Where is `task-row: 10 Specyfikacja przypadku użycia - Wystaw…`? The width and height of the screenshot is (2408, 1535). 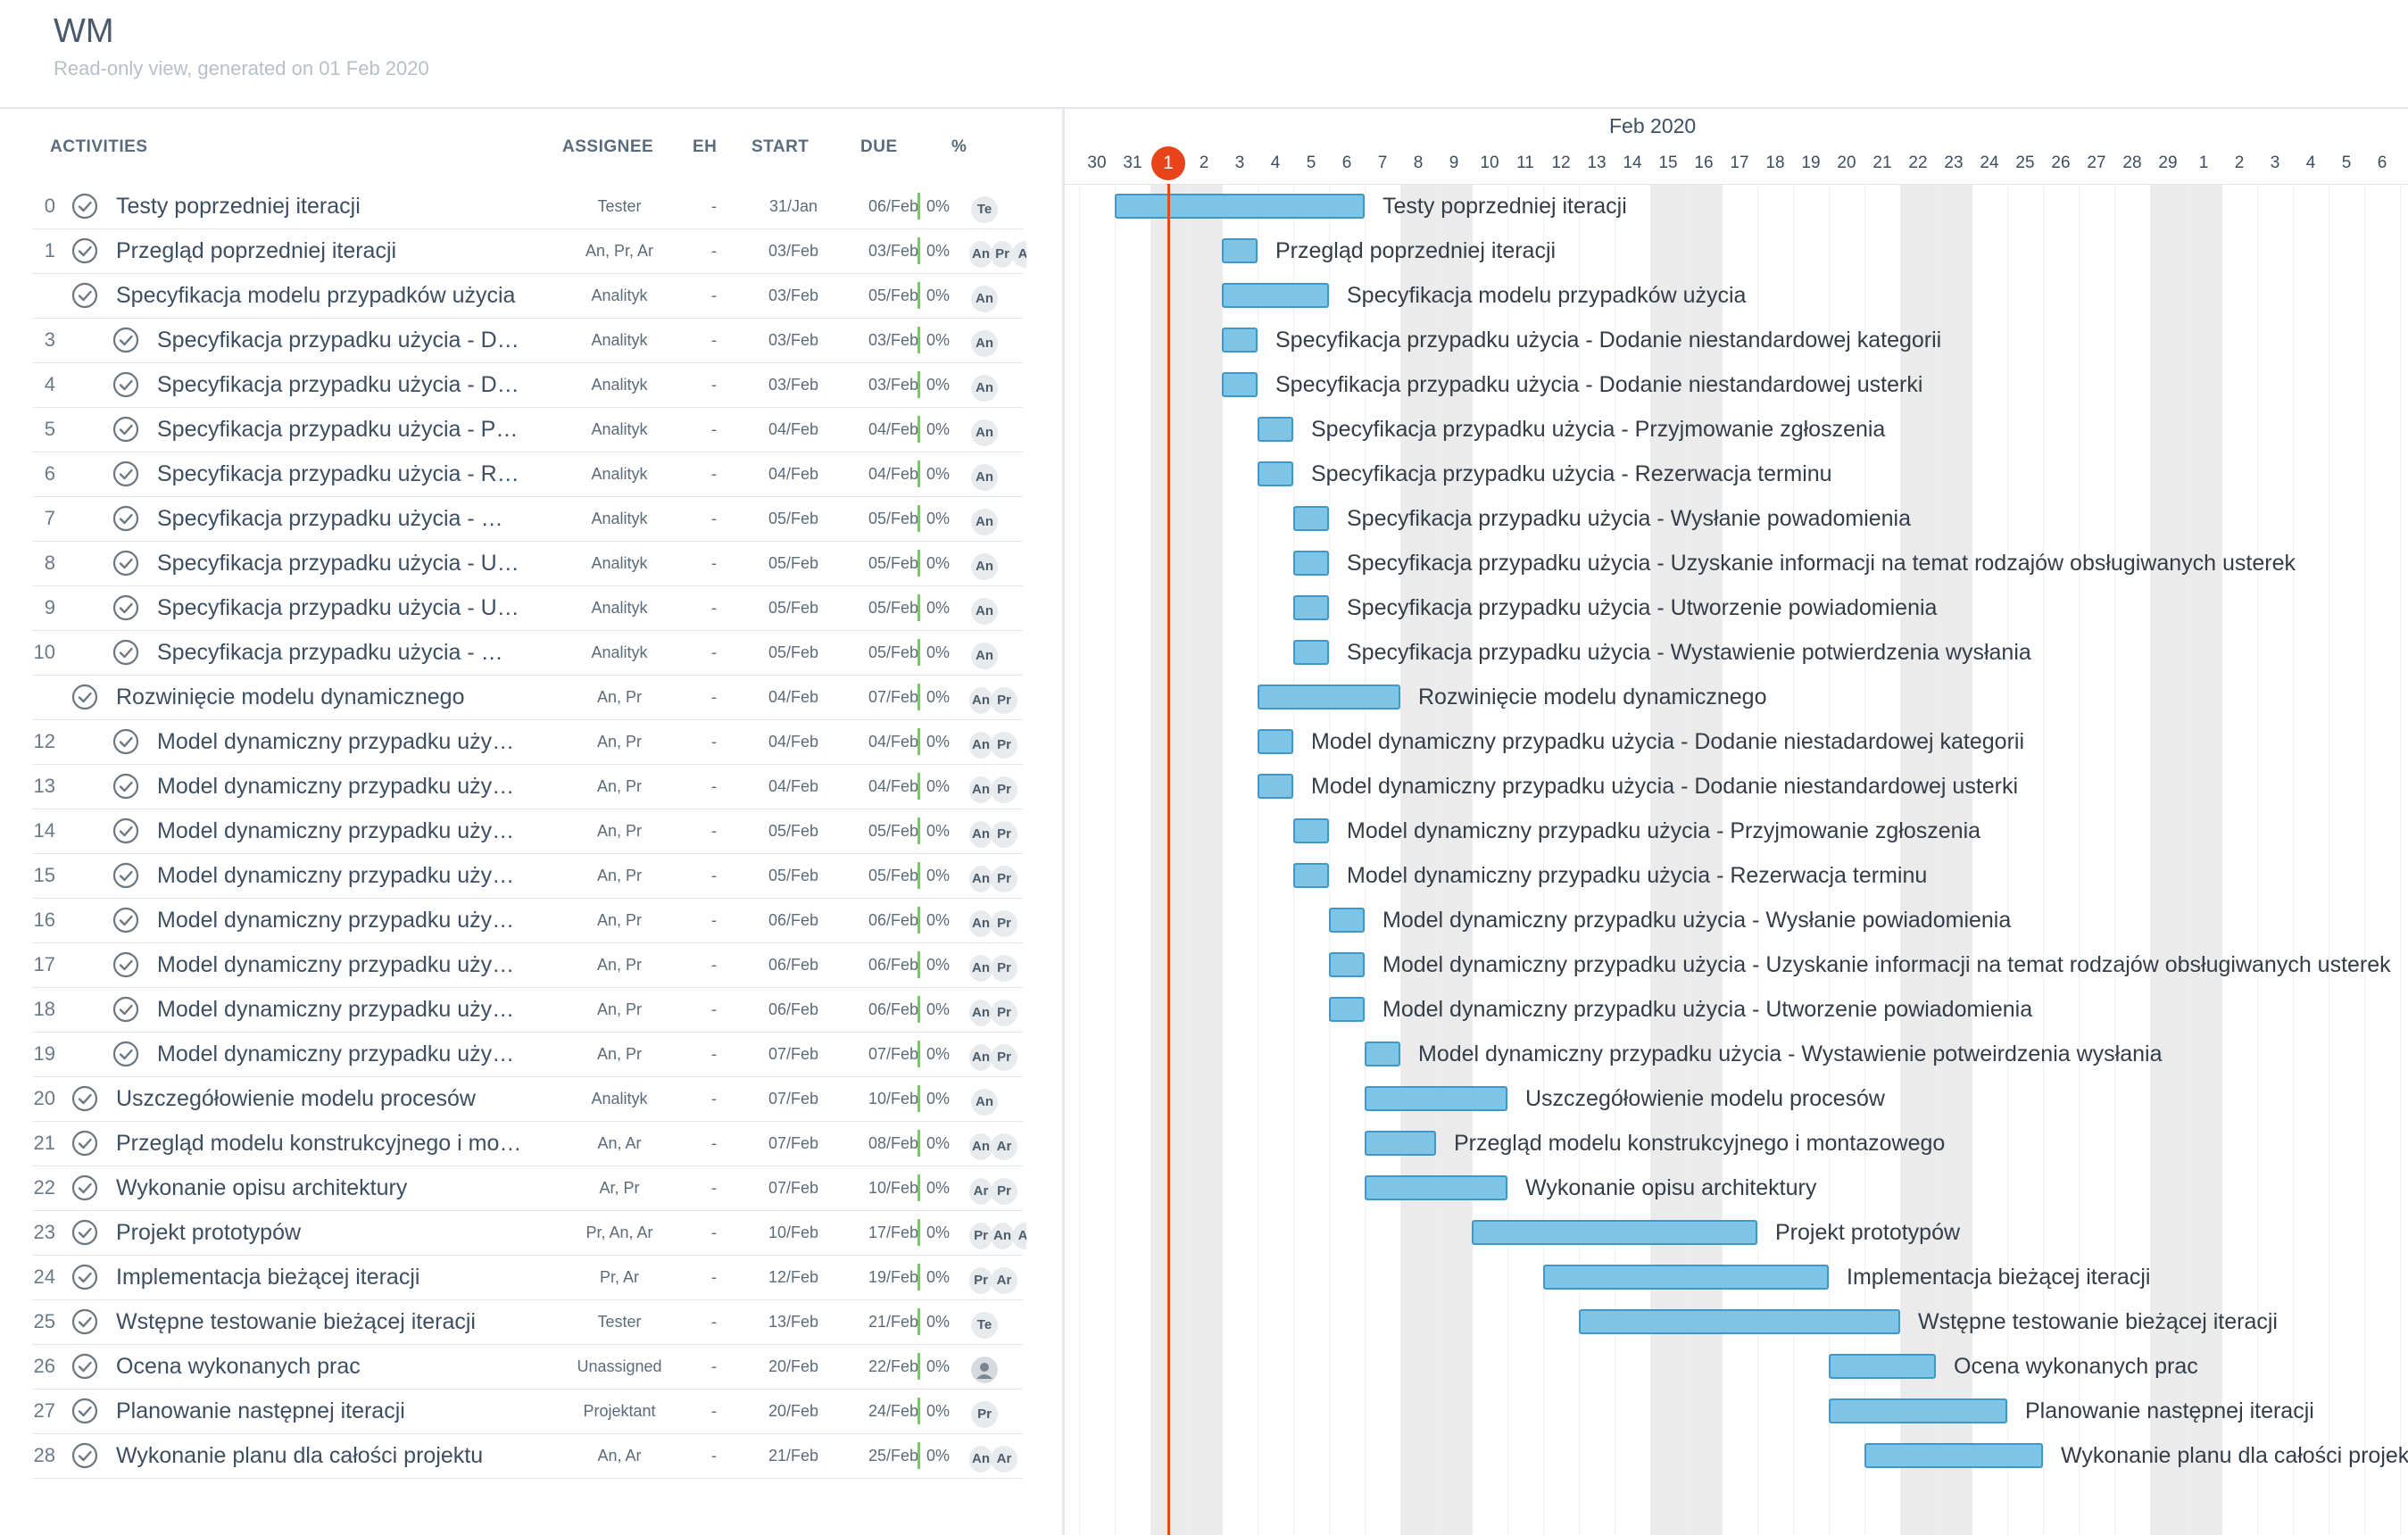 task-row: 10 Specyfikacja przypadku użycia - Wystaw… is located at coordinates (527, 653).